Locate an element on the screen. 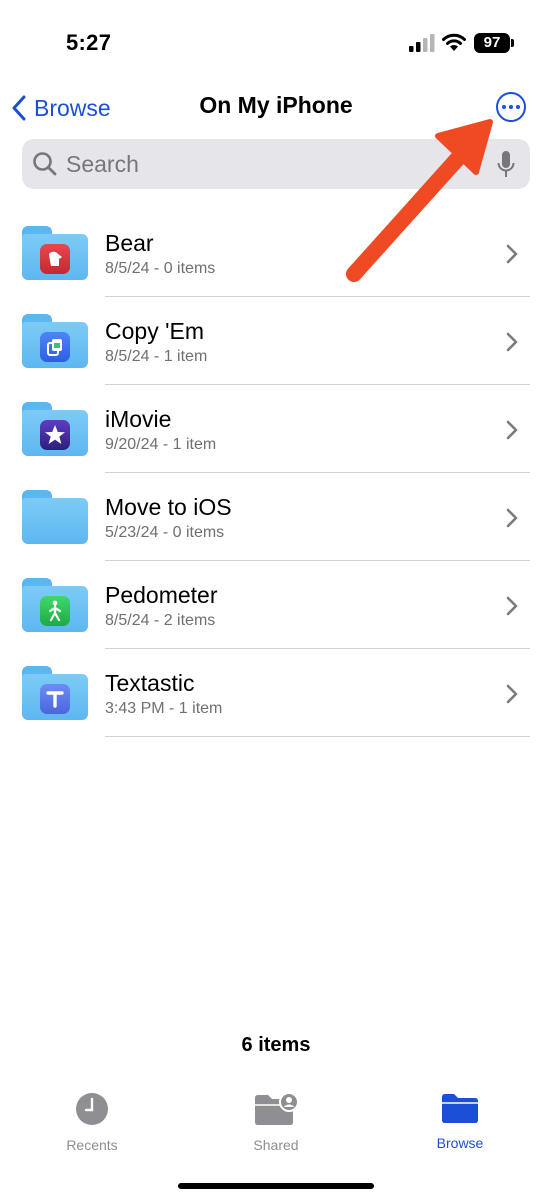  walker-glyph is located at coordinates (55, 611).